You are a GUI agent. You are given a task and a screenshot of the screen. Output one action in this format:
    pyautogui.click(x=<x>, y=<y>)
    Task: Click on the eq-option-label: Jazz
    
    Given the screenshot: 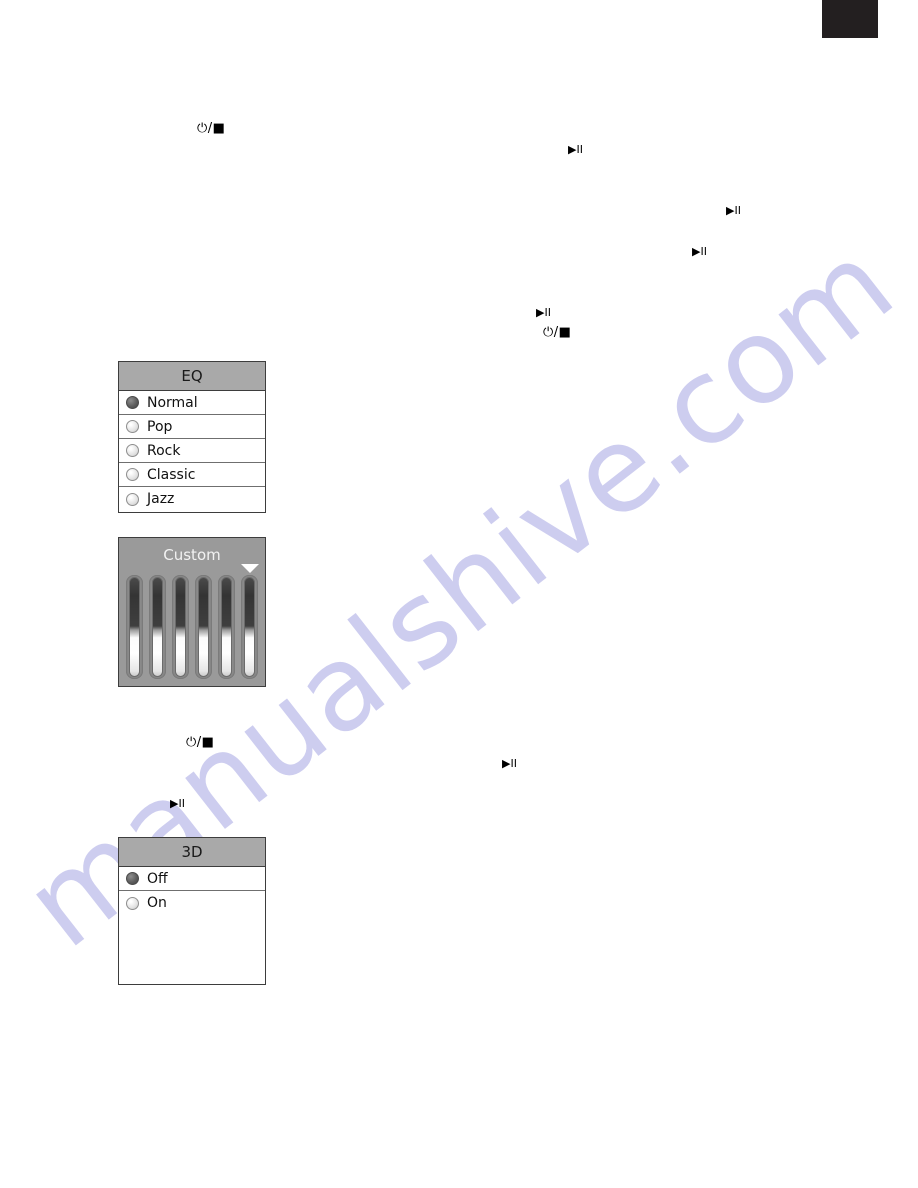 What is the action you would take?
    pyautogui.click(x=161, y=499)
    